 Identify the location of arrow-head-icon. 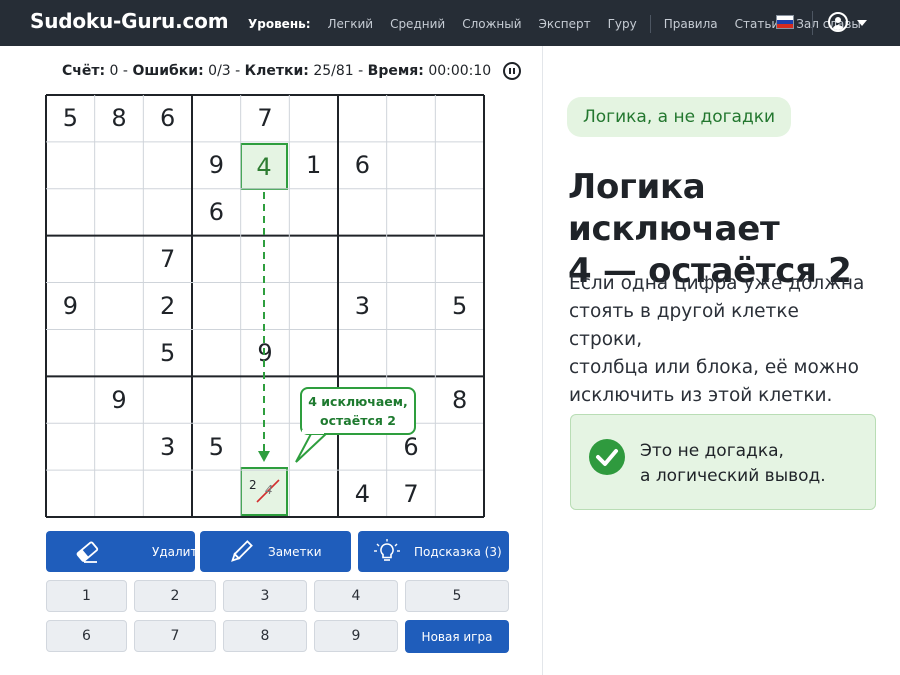
(264, 456).